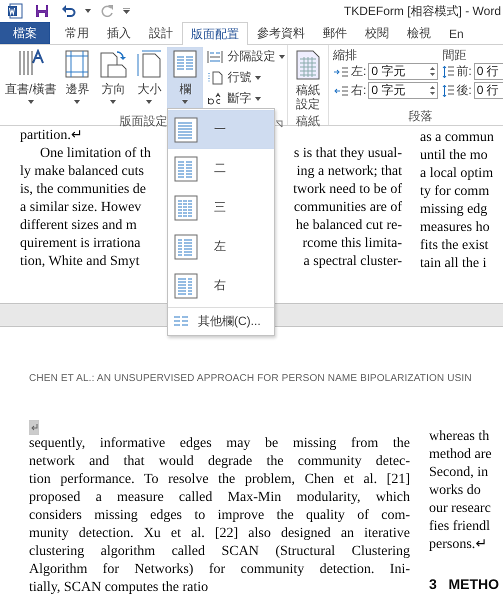 This screenshot has width=503, height=600. Describe the element at coordinates (419, 33) in the screenshot. I see `ribbon-tab: 檢視` at that location.